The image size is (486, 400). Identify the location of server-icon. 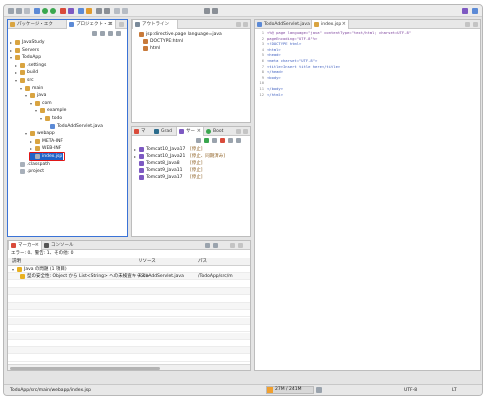
(71, 11).